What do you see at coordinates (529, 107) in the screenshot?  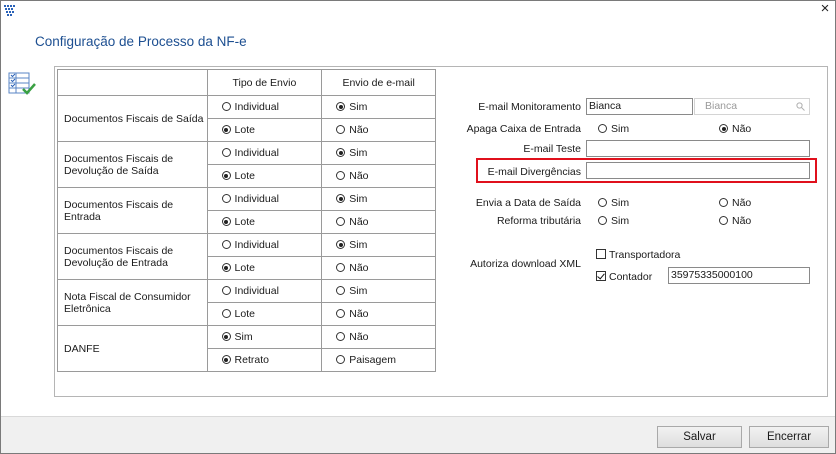 I see `email-monitoramento-label: E-mail Monitoramento` at bounding box center [529, 107].